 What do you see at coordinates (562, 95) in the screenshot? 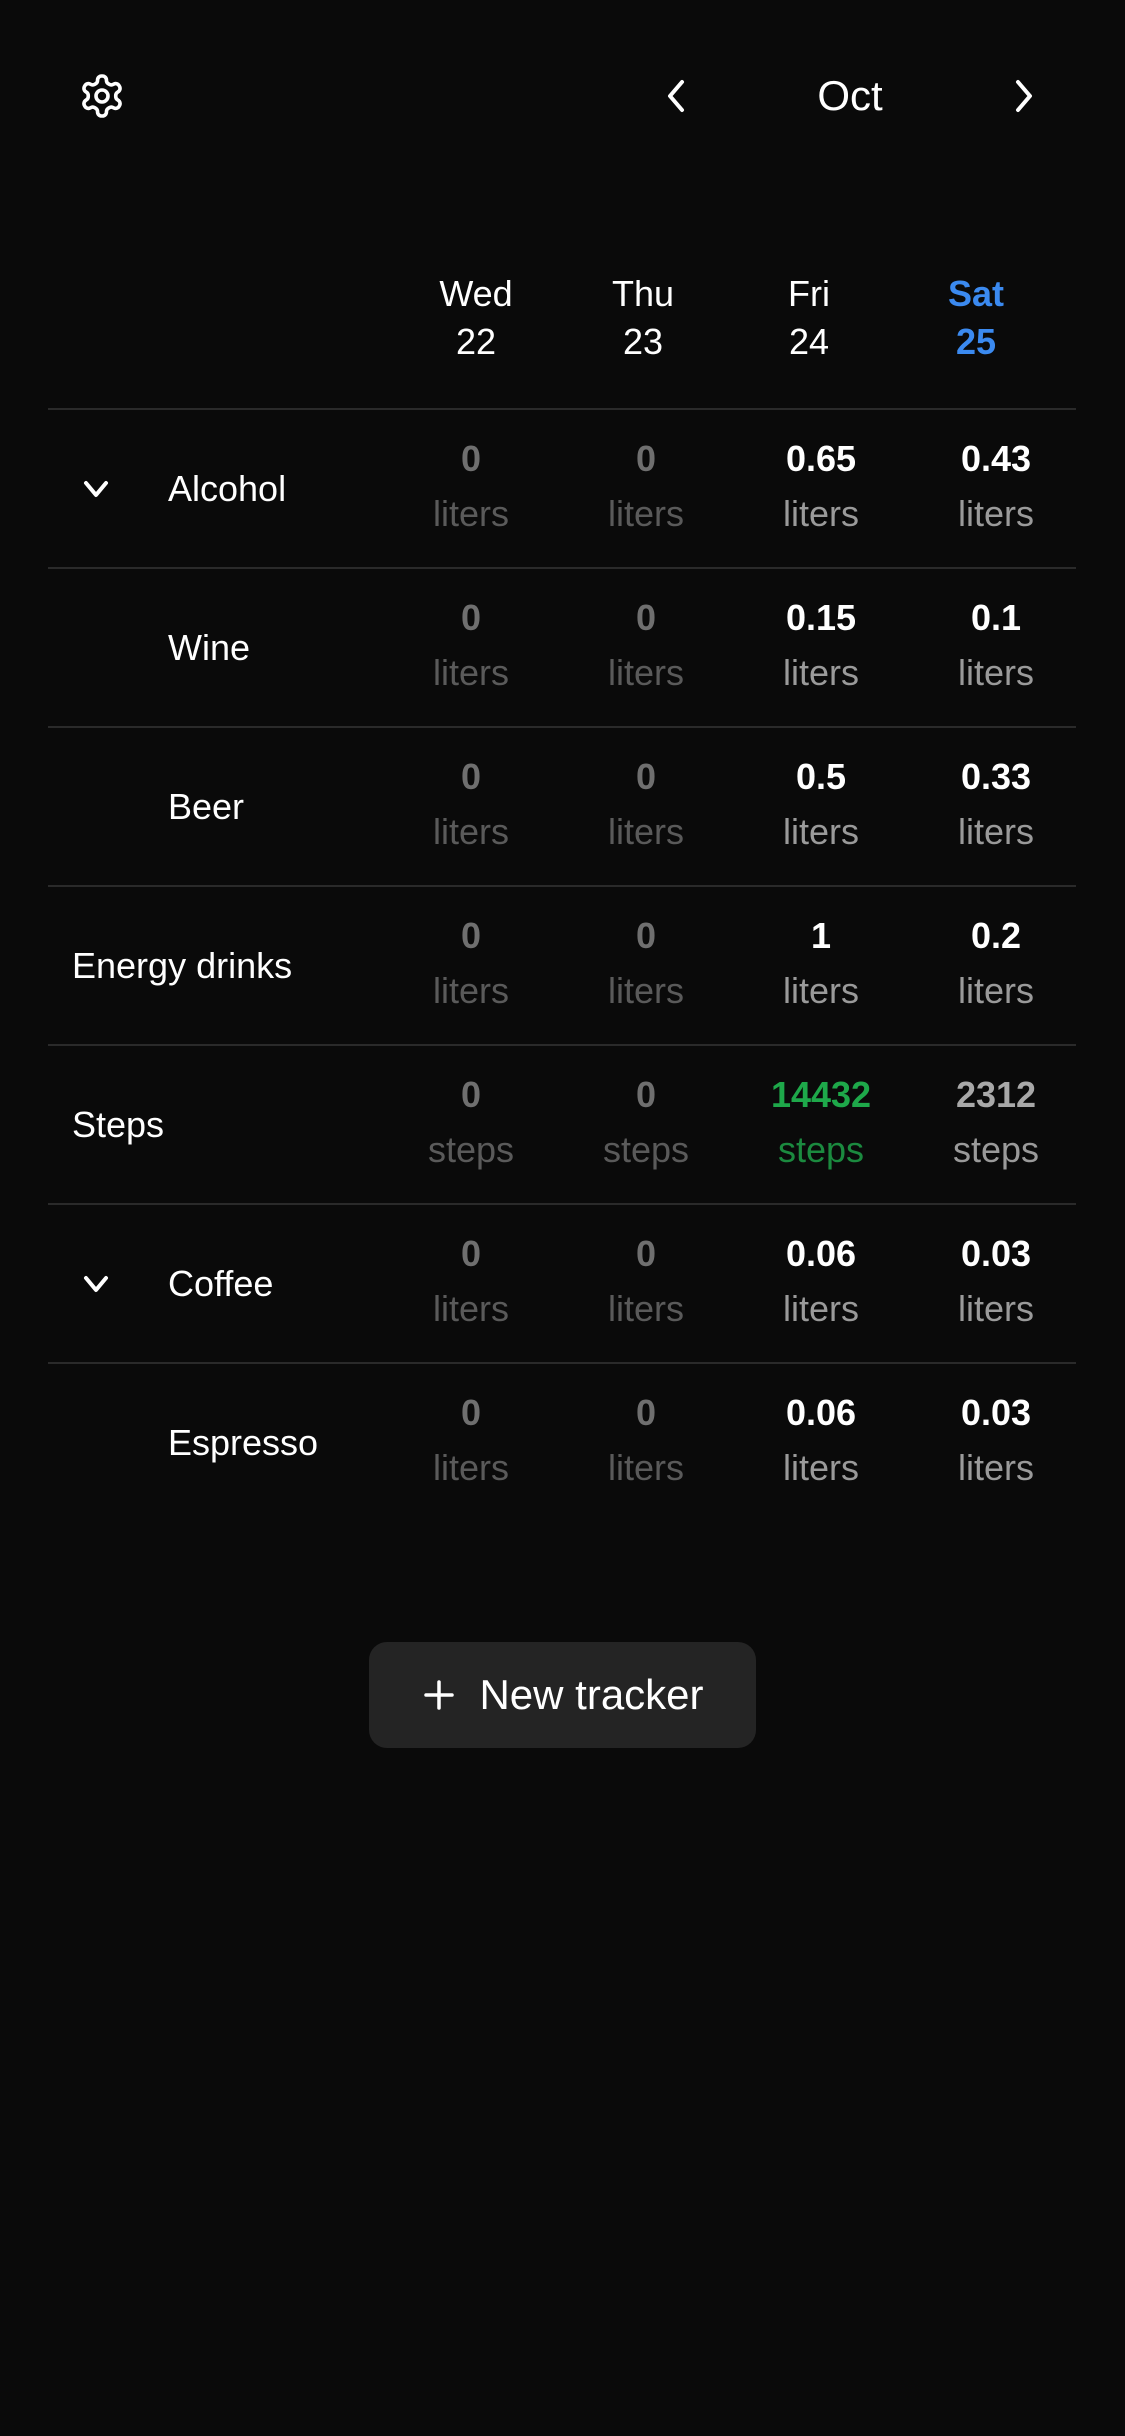
I see `top-bar: Oct` at bounding box center [562, 95].